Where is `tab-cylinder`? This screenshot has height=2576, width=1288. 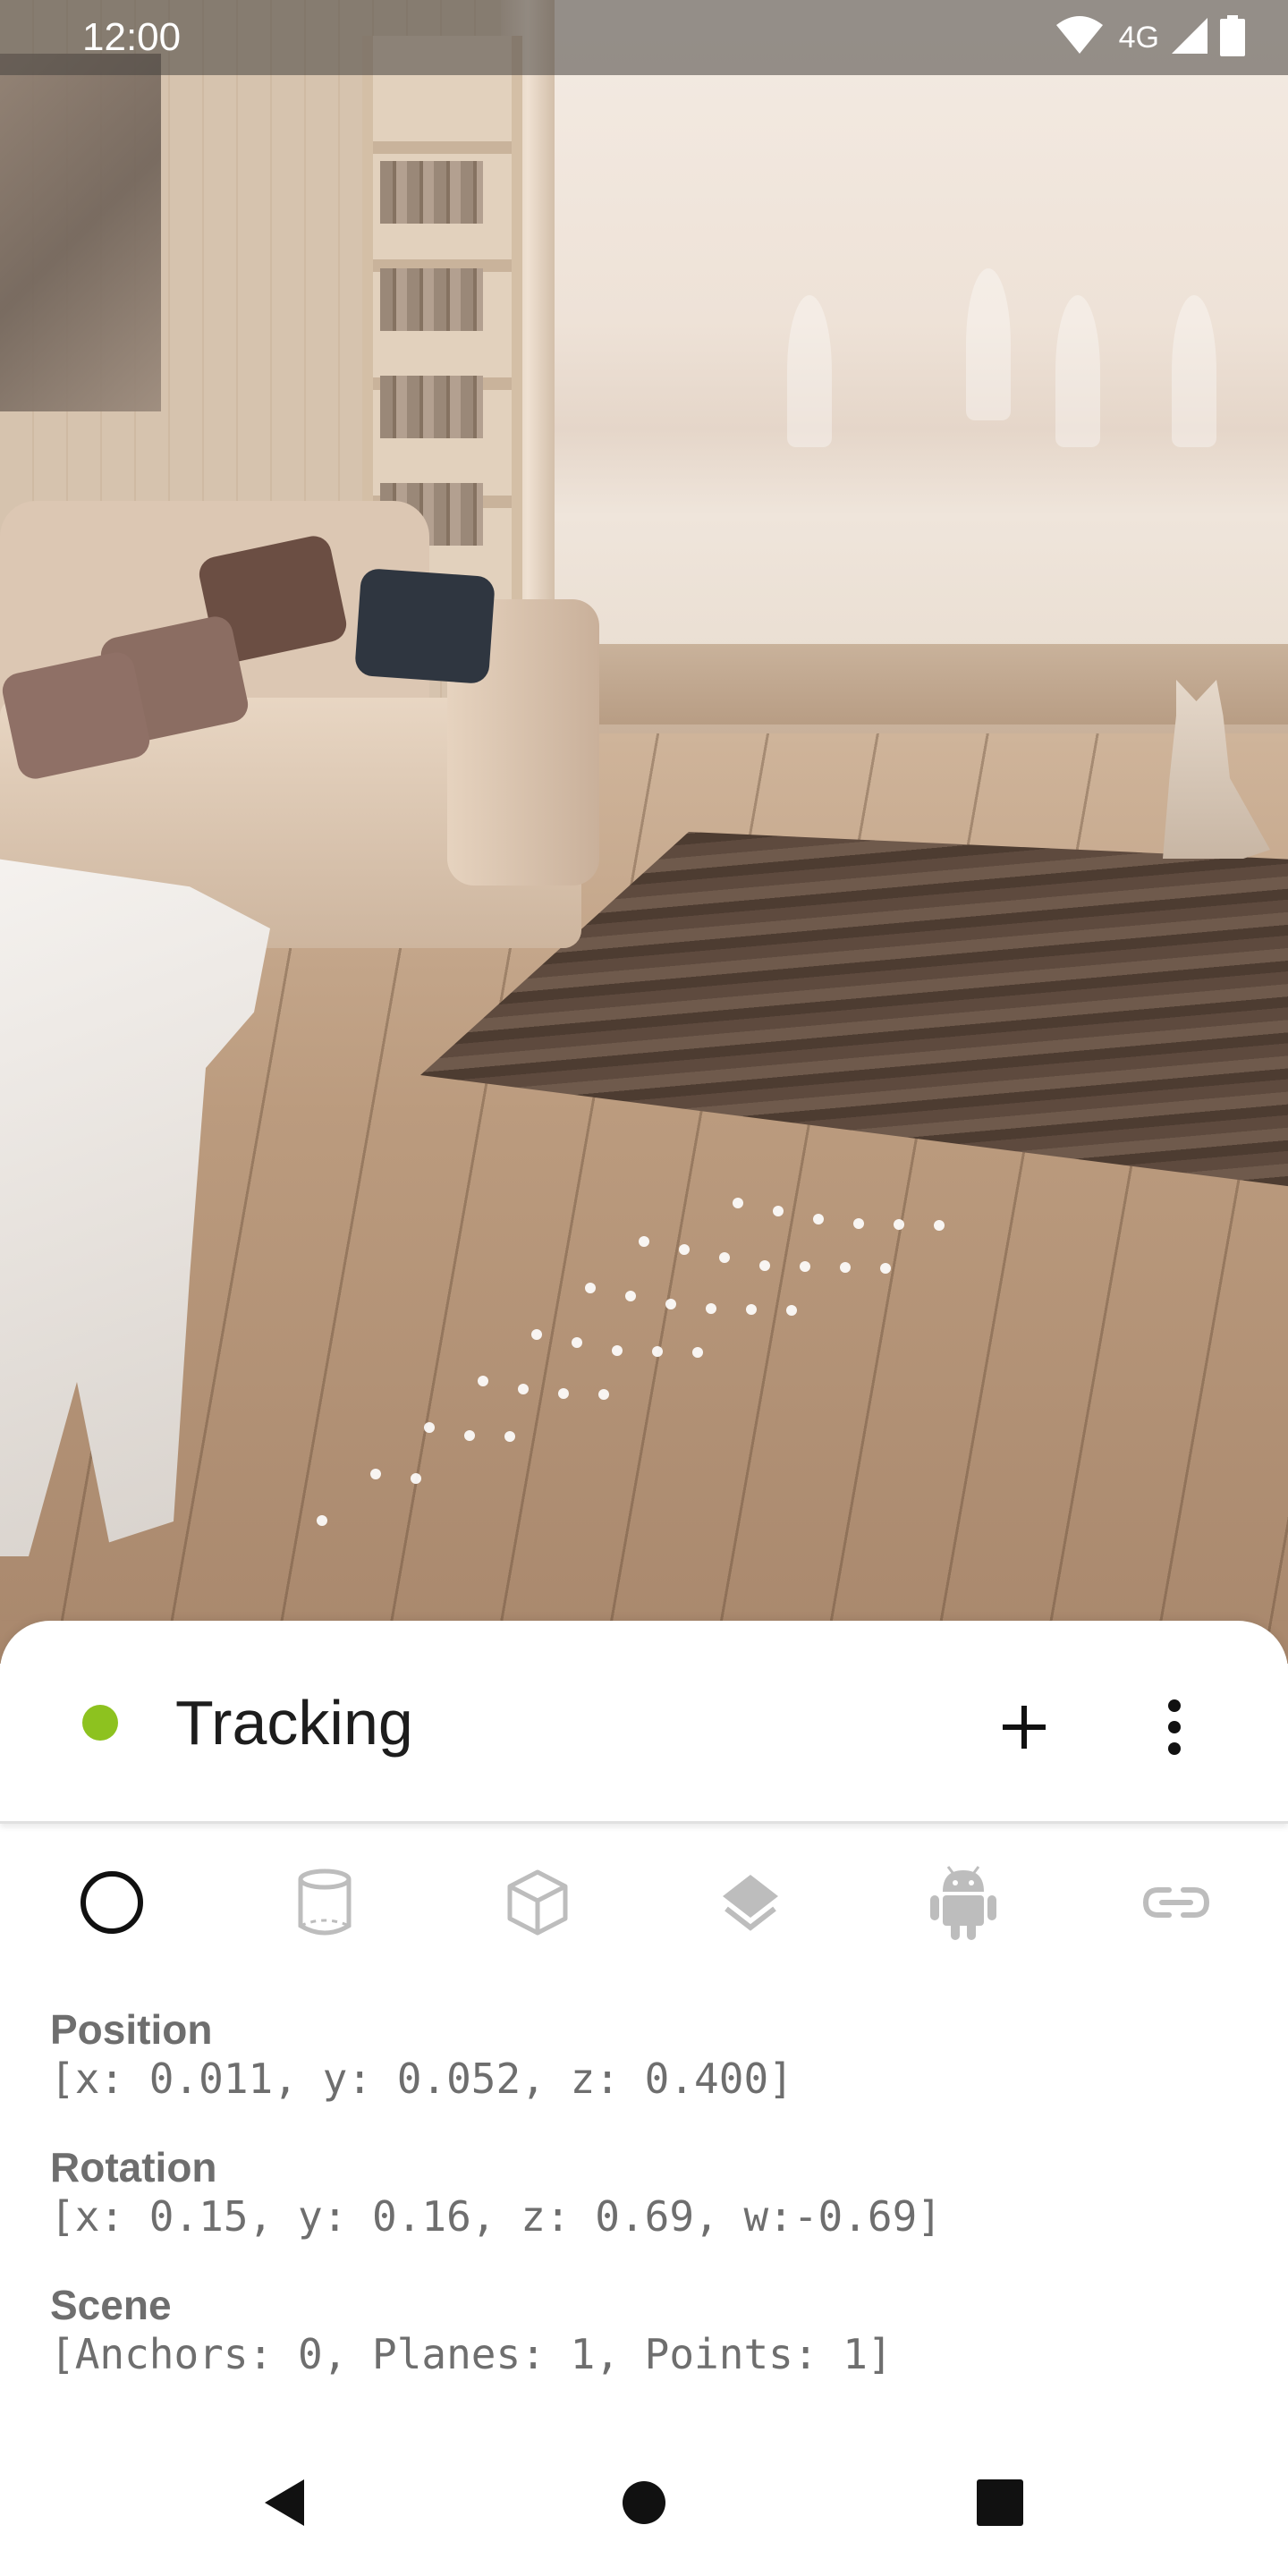 tab-cylinder is located at coordinates (325, 1904).